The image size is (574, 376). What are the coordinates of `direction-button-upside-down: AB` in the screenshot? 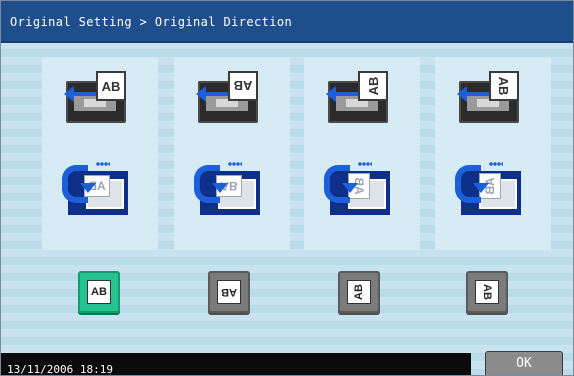 It's located at (229, 292).